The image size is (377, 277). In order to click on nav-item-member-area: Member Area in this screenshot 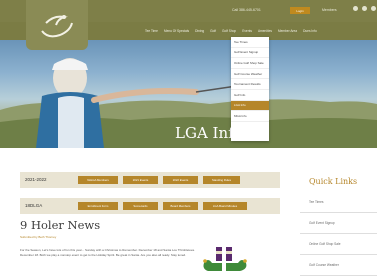, I will do `click(287, 31)`.